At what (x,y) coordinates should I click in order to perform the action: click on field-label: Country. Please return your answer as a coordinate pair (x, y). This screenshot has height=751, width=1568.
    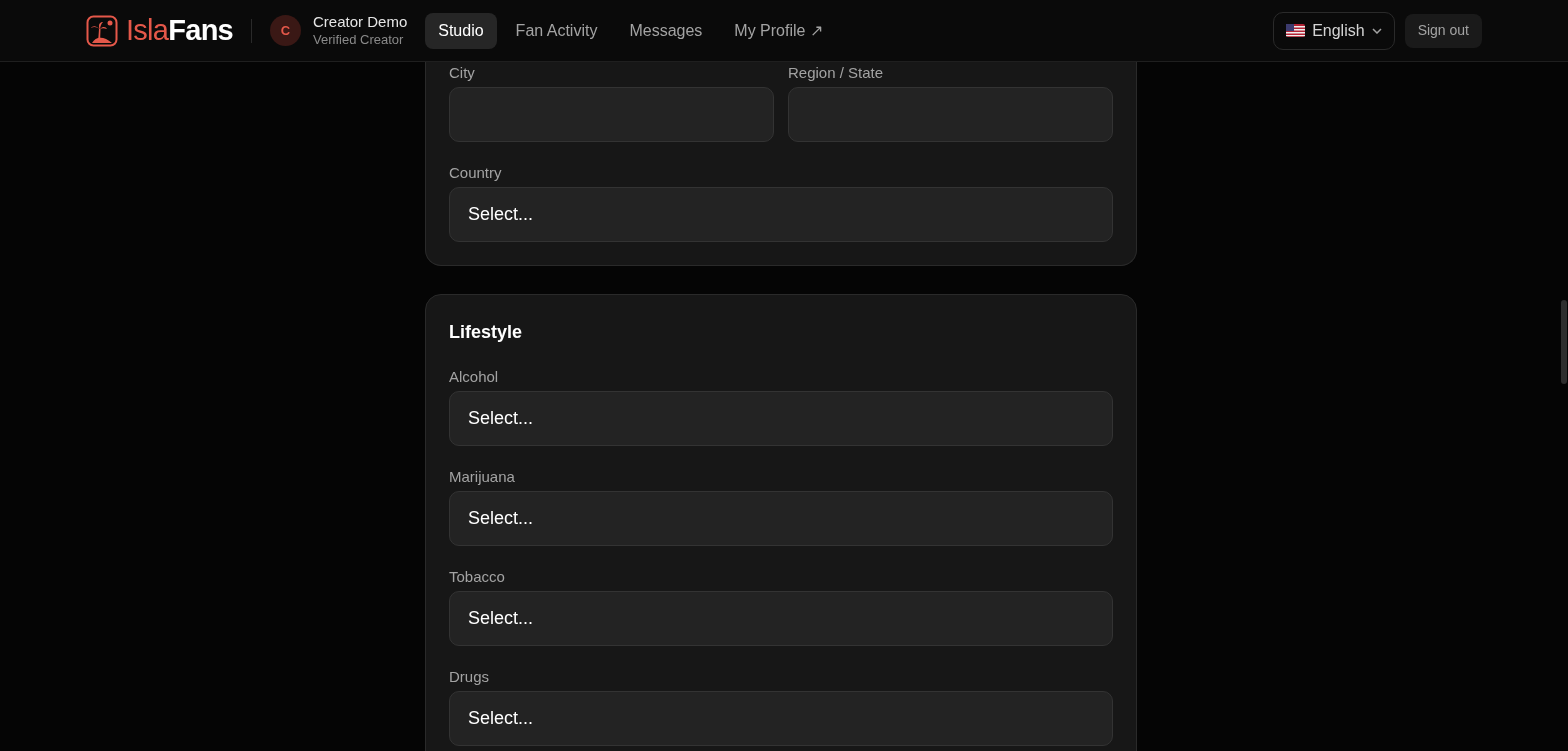
    Looking at the image, I should click on (476, 172).